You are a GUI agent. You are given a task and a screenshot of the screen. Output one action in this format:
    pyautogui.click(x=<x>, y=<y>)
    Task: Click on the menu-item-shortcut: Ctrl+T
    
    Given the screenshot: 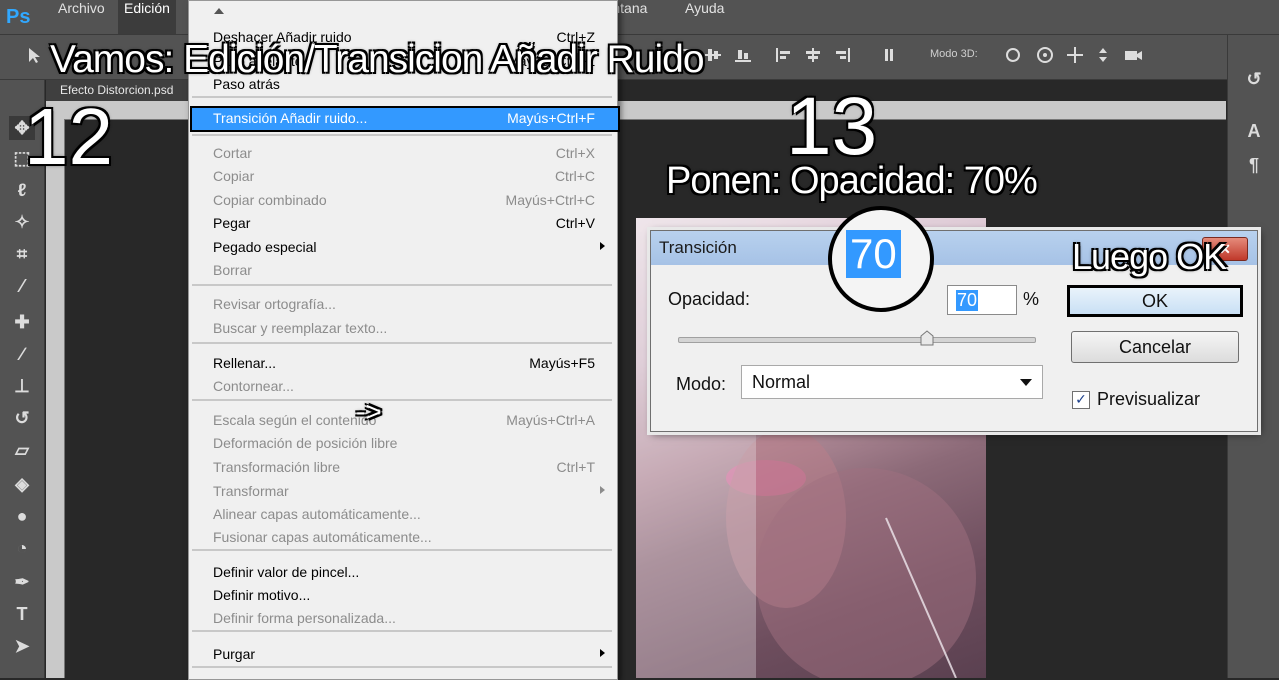 What is the action you would take?
    pyautogui.click(x=576, y=467)
    